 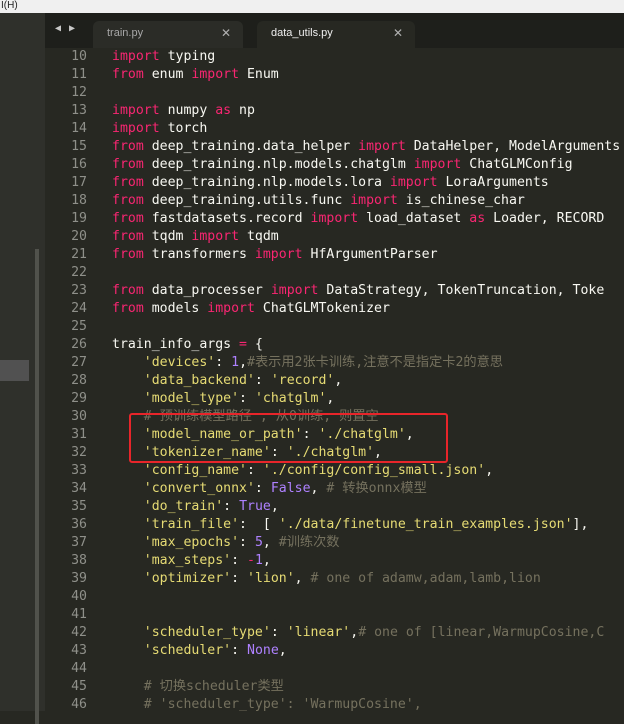 I want to click on code-token: 'train_file', so click(x=191, y=524).